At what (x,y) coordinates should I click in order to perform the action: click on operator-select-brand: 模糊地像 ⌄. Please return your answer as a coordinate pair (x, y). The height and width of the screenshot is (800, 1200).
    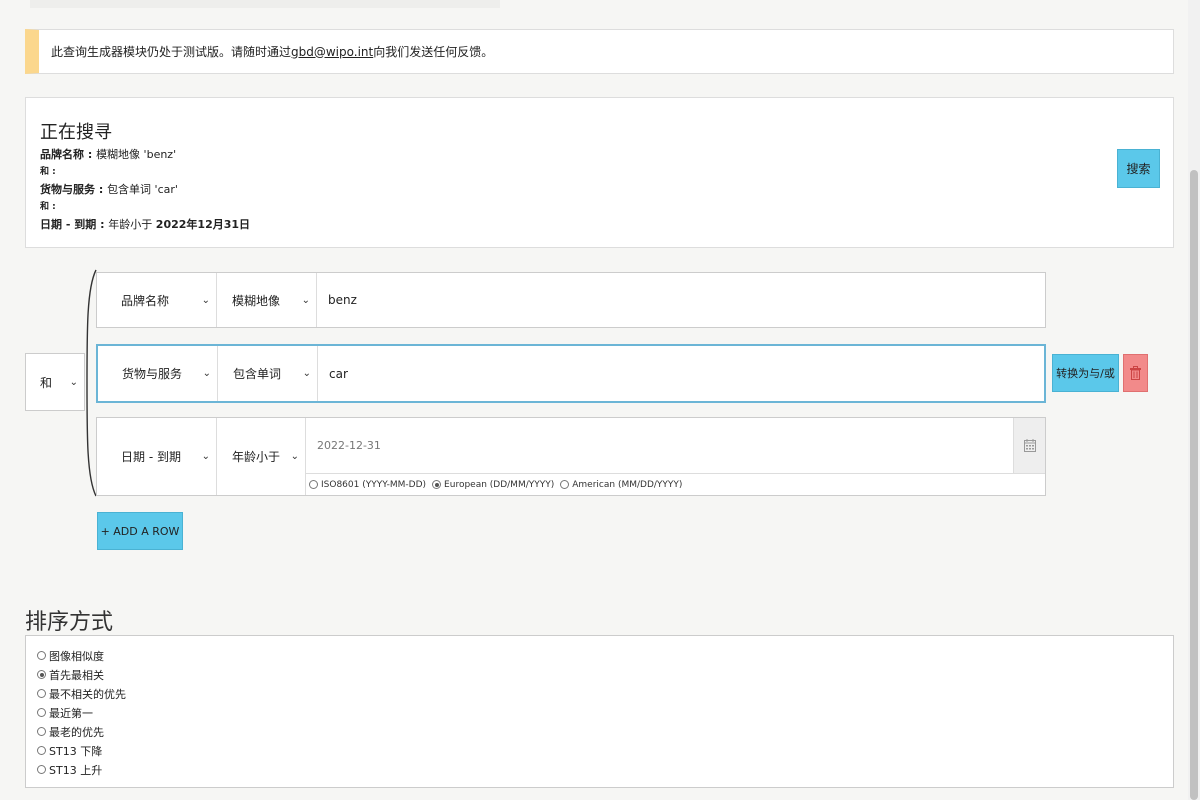
    Looking at the image, I should click on (267, 300).